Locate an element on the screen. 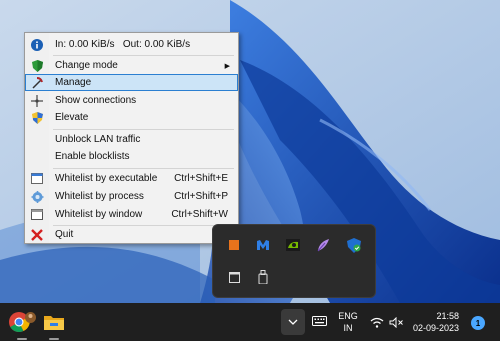 The image size is (500, 341). keyboard-icon is located at coordinates (319, 321).